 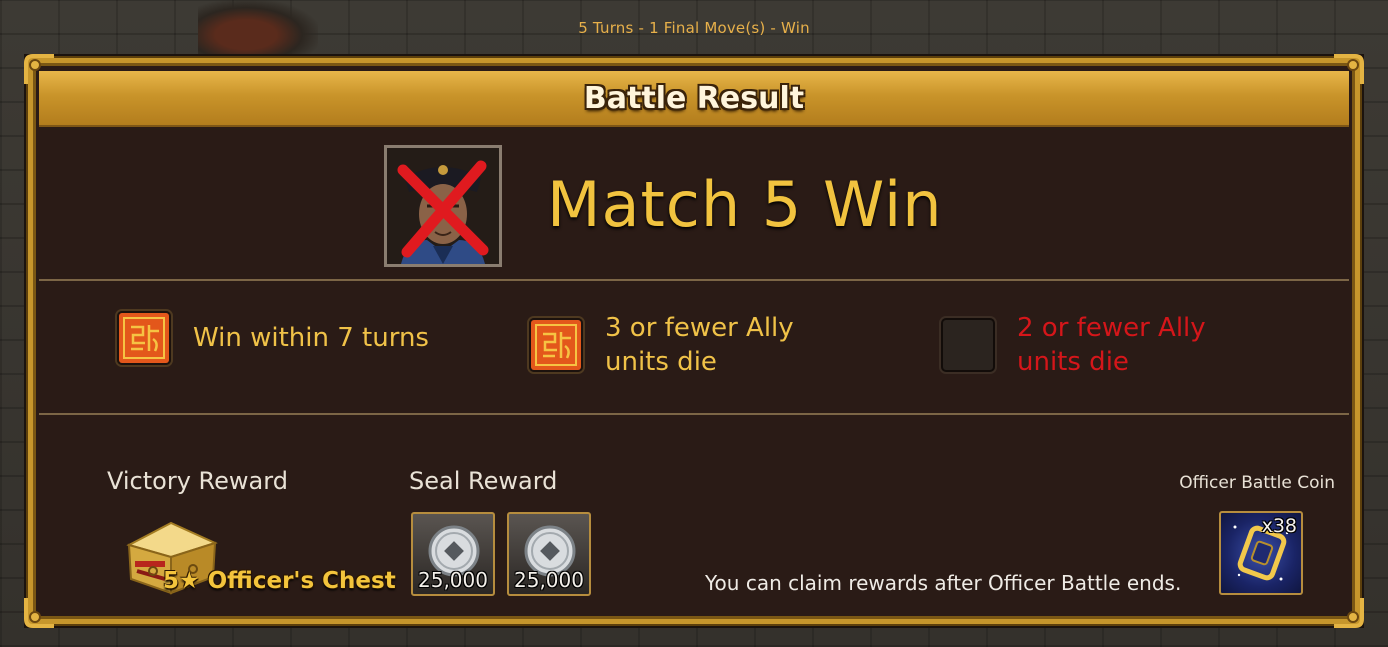 What do you see at coordinates (745, 204) in the screenshot?
I see `match-result-title: Match 5 Win` at bounding box center [745, 204].